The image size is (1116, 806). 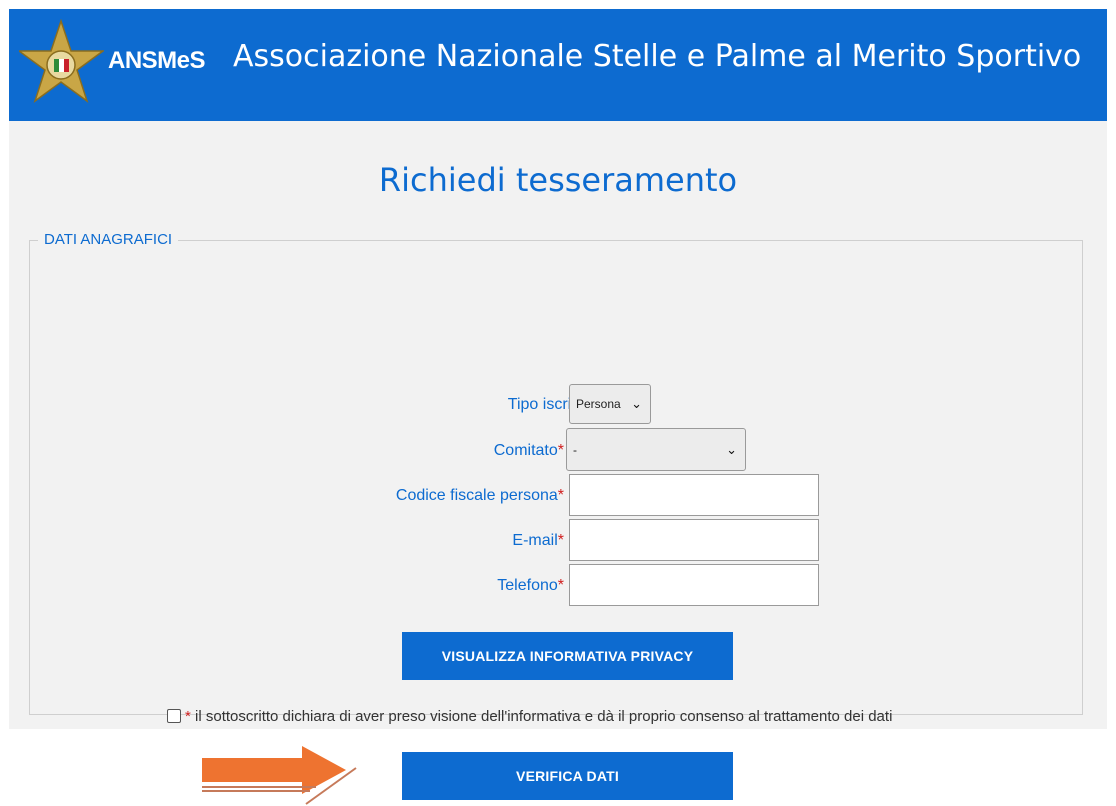 What do you see at coordinates (567, 656) in the screenshot?
I see `privacy-info-button: VISUALIZZA INFORMATIVA PRIVACY` at bounding box center [567, 656].